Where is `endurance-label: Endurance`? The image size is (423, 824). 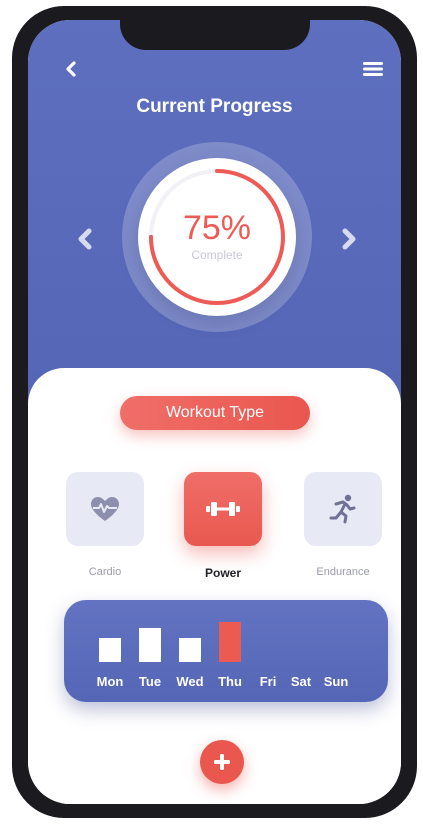 endurance-label: Endurance is located at coordinates (343, 572).